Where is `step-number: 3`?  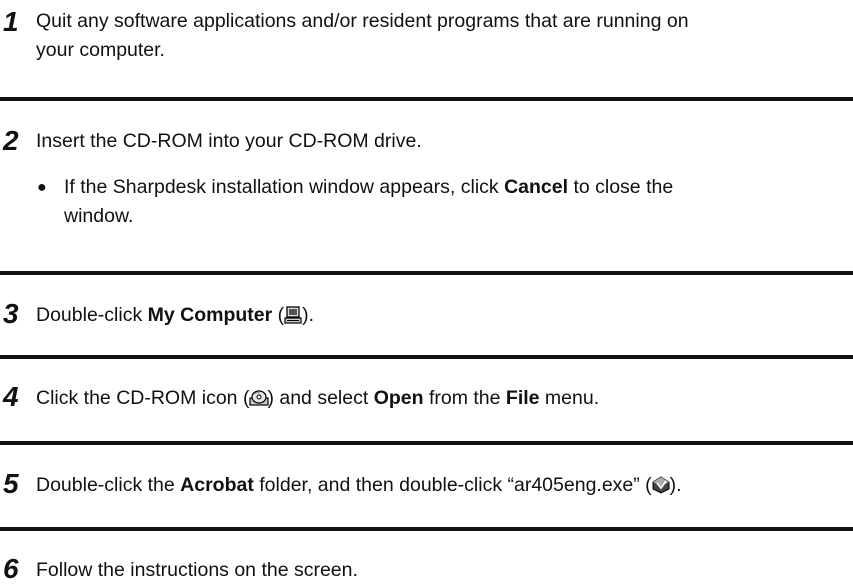 step-number: 3 is located at coordinates (11, 313).